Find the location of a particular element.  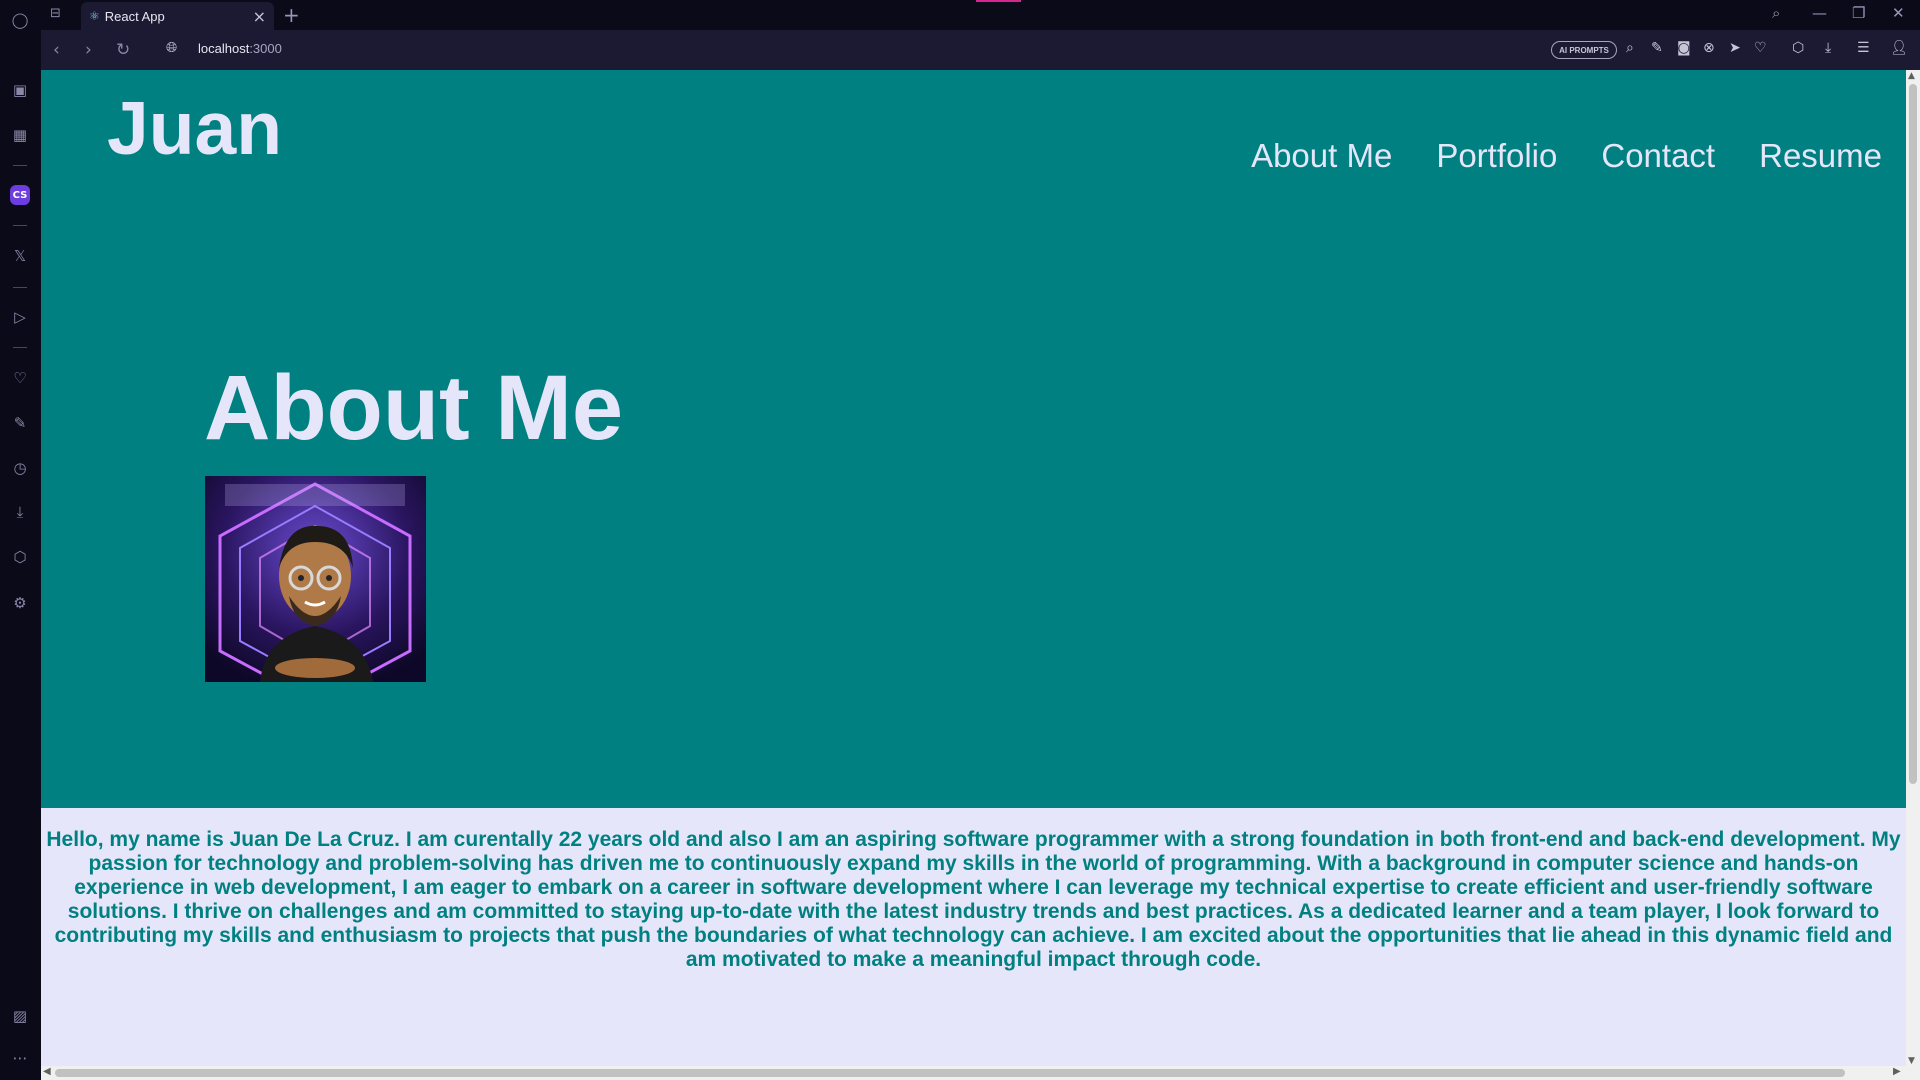

site-nav: About Me Portfolio Contact Resume is located at coordinates (1544, 156).